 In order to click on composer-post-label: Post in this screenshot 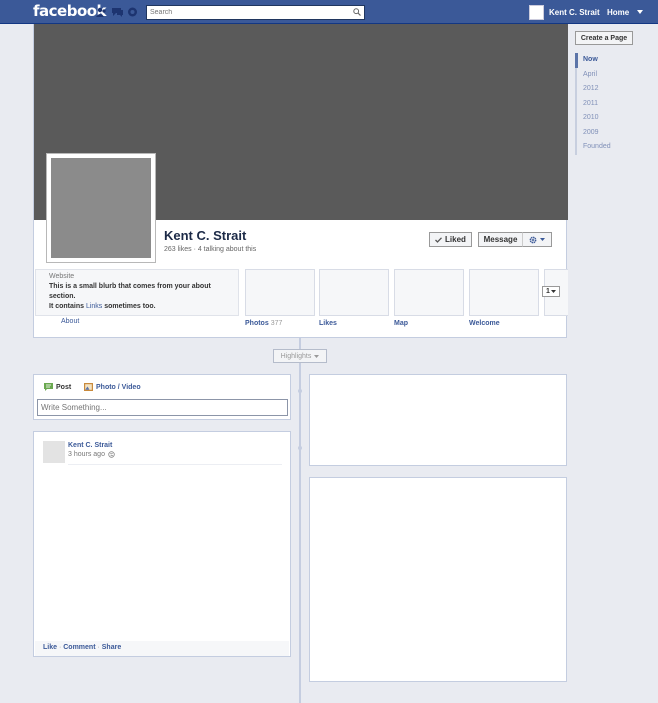, I will do `click(64, 387)`.